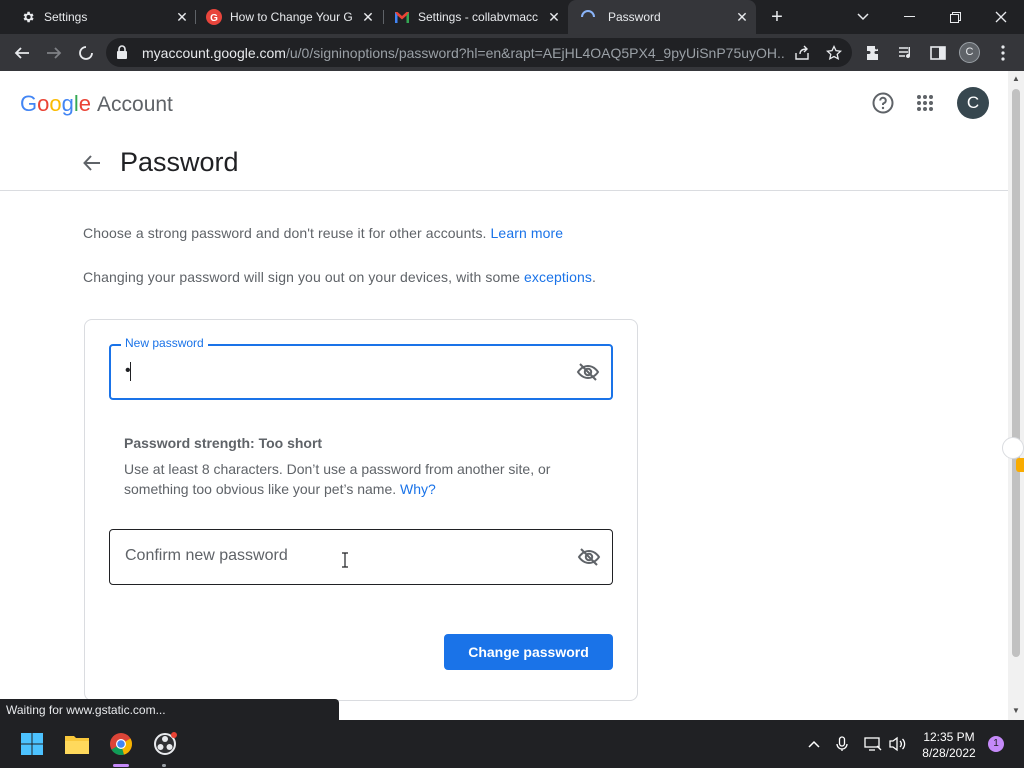  What do you see at coordinates (214, 53) in the screenshot?
I see `url-host: myaccount.google.com` at bounding box center [214, 53].